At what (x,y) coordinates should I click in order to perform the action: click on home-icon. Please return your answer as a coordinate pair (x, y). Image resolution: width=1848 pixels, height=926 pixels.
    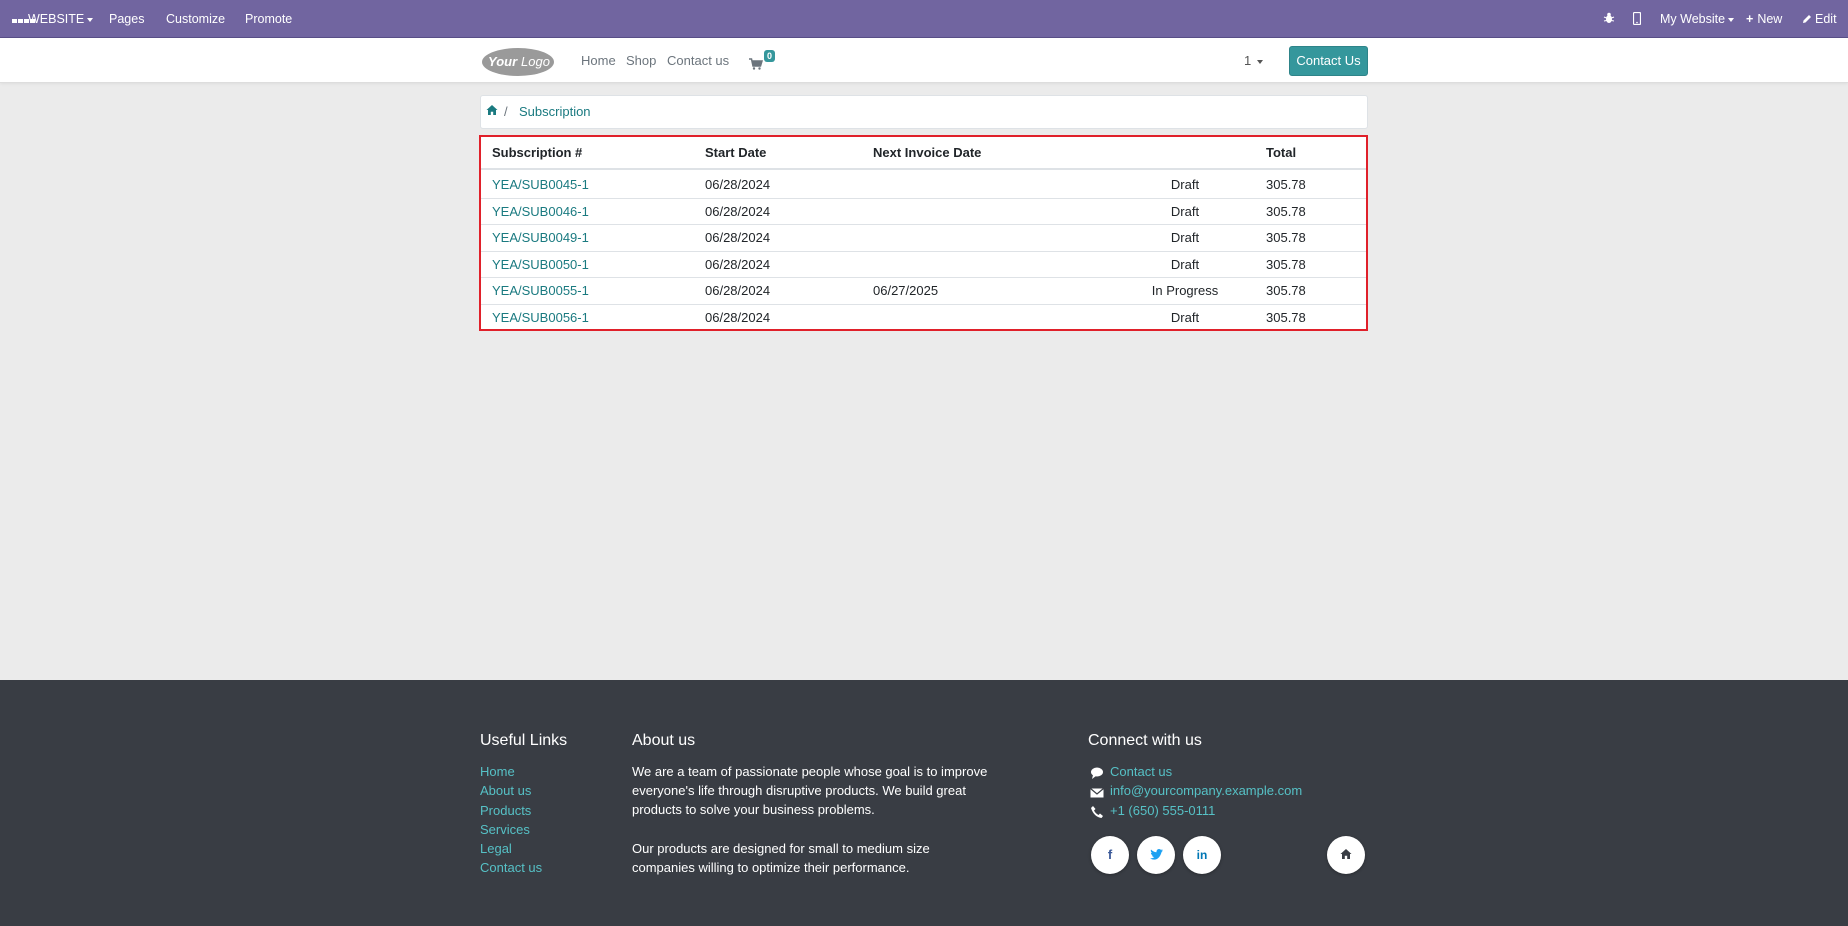
    Looking at the image, I should click on (1346, 854).